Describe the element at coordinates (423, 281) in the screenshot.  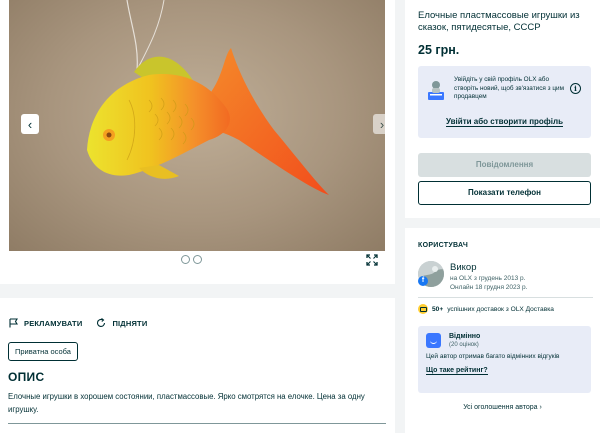
I see `facebook-icon: f` at that location.